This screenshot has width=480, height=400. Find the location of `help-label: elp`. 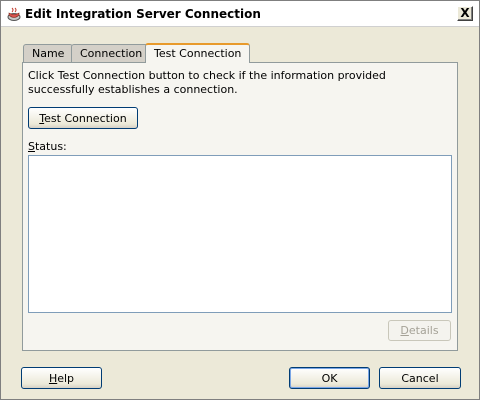

help-label: elp is located at coordinates (66, 378).